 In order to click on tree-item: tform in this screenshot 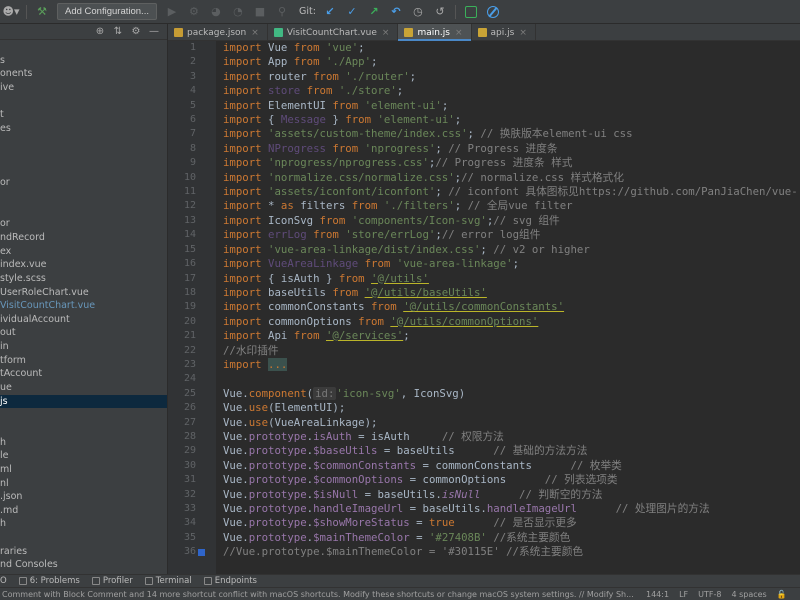, I will do `click(83, 361)`.